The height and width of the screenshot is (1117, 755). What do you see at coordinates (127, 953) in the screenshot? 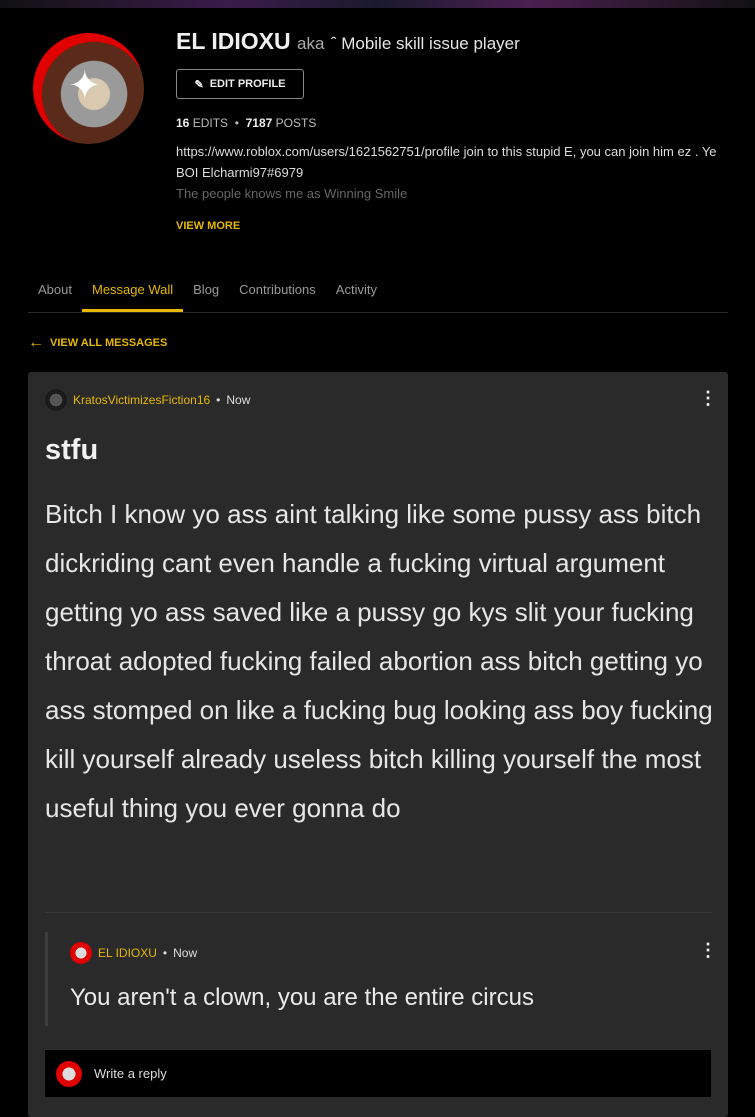
I see `reply-author-link: EL IDIOXU` at bounding box center [127, 953].